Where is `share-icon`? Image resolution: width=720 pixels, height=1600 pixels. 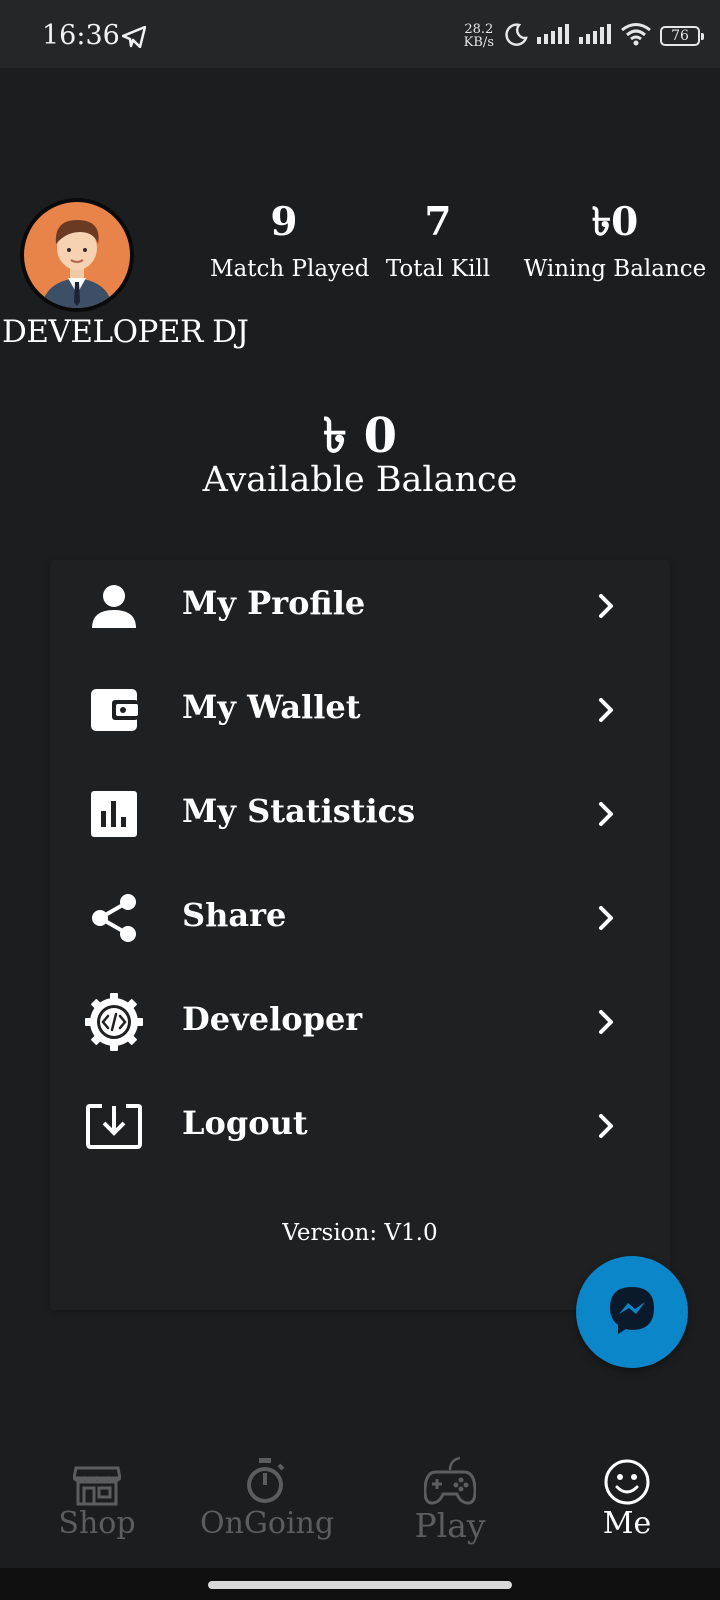
share-icon is located at coordinates (114, 918).